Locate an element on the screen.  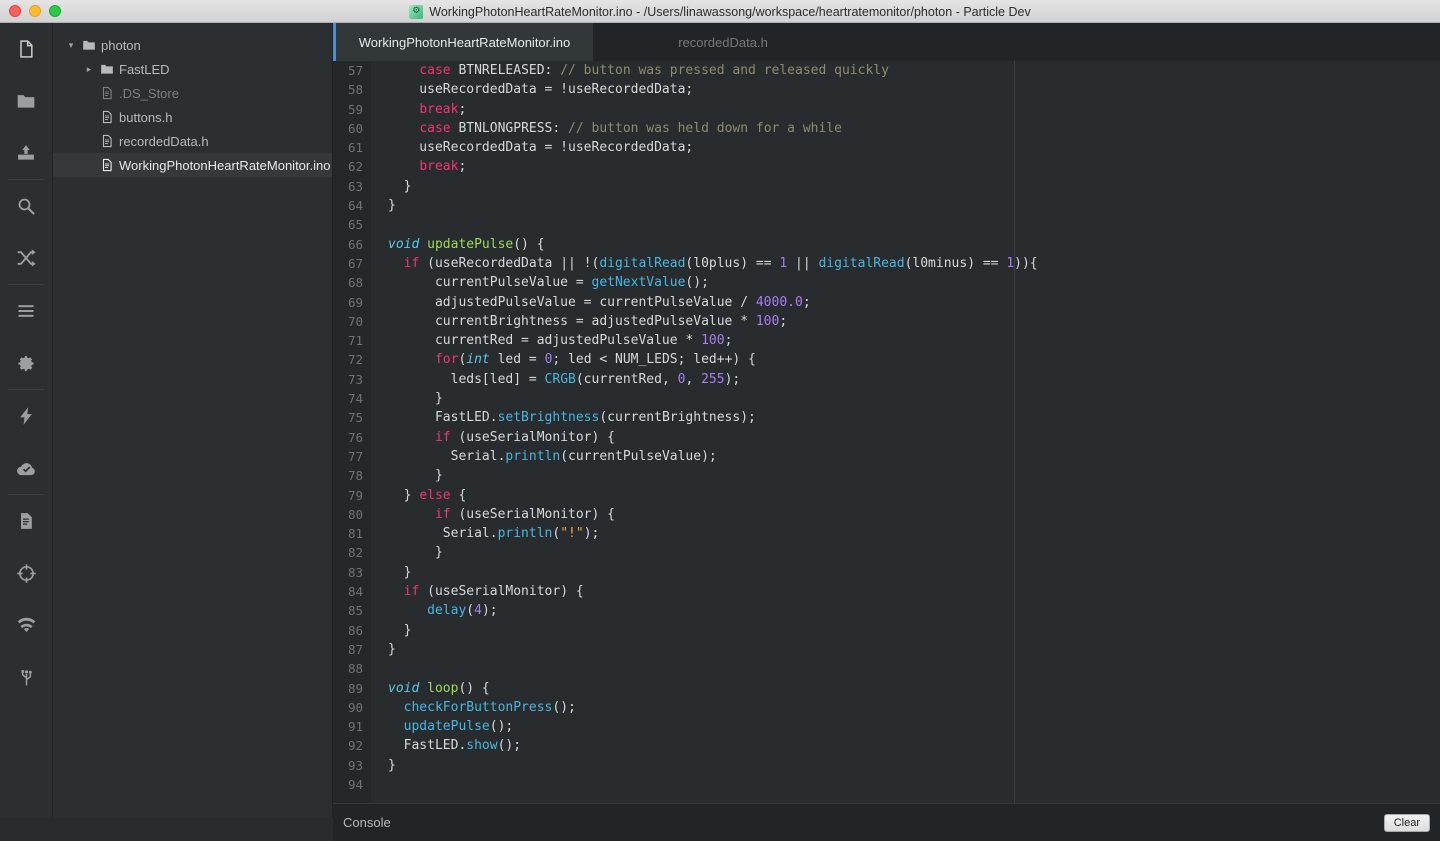
code-line: 66 void updatePulse() { is located at coordinates (685, 244).